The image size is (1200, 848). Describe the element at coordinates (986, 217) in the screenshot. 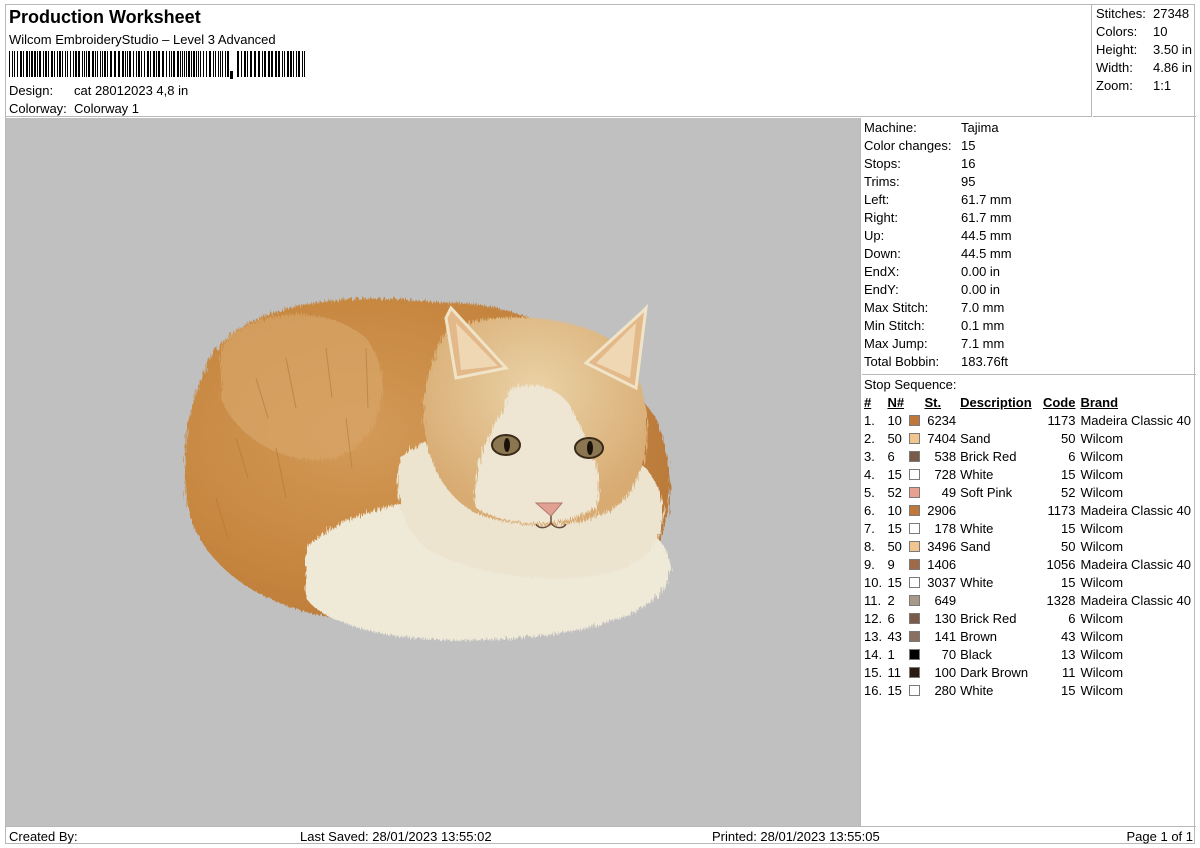

I see `info-value: 61.7 mm` at that location.